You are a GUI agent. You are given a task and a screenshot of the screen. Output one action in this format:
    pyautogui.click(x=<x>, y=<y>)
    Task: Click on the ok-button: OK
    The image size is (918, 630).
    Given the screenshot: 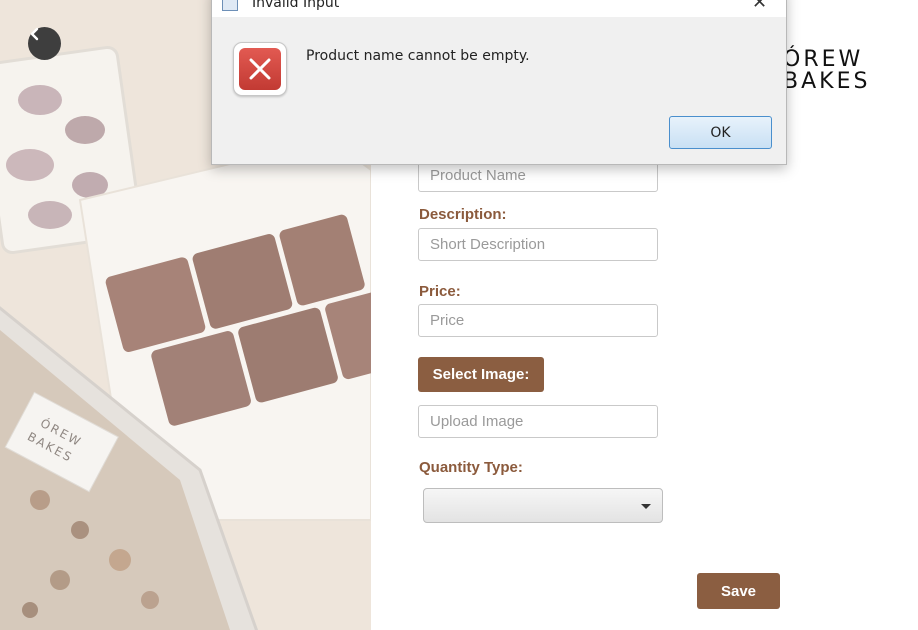 What is the action you would take?
    pyautogui.click(x=720, y=132)
    